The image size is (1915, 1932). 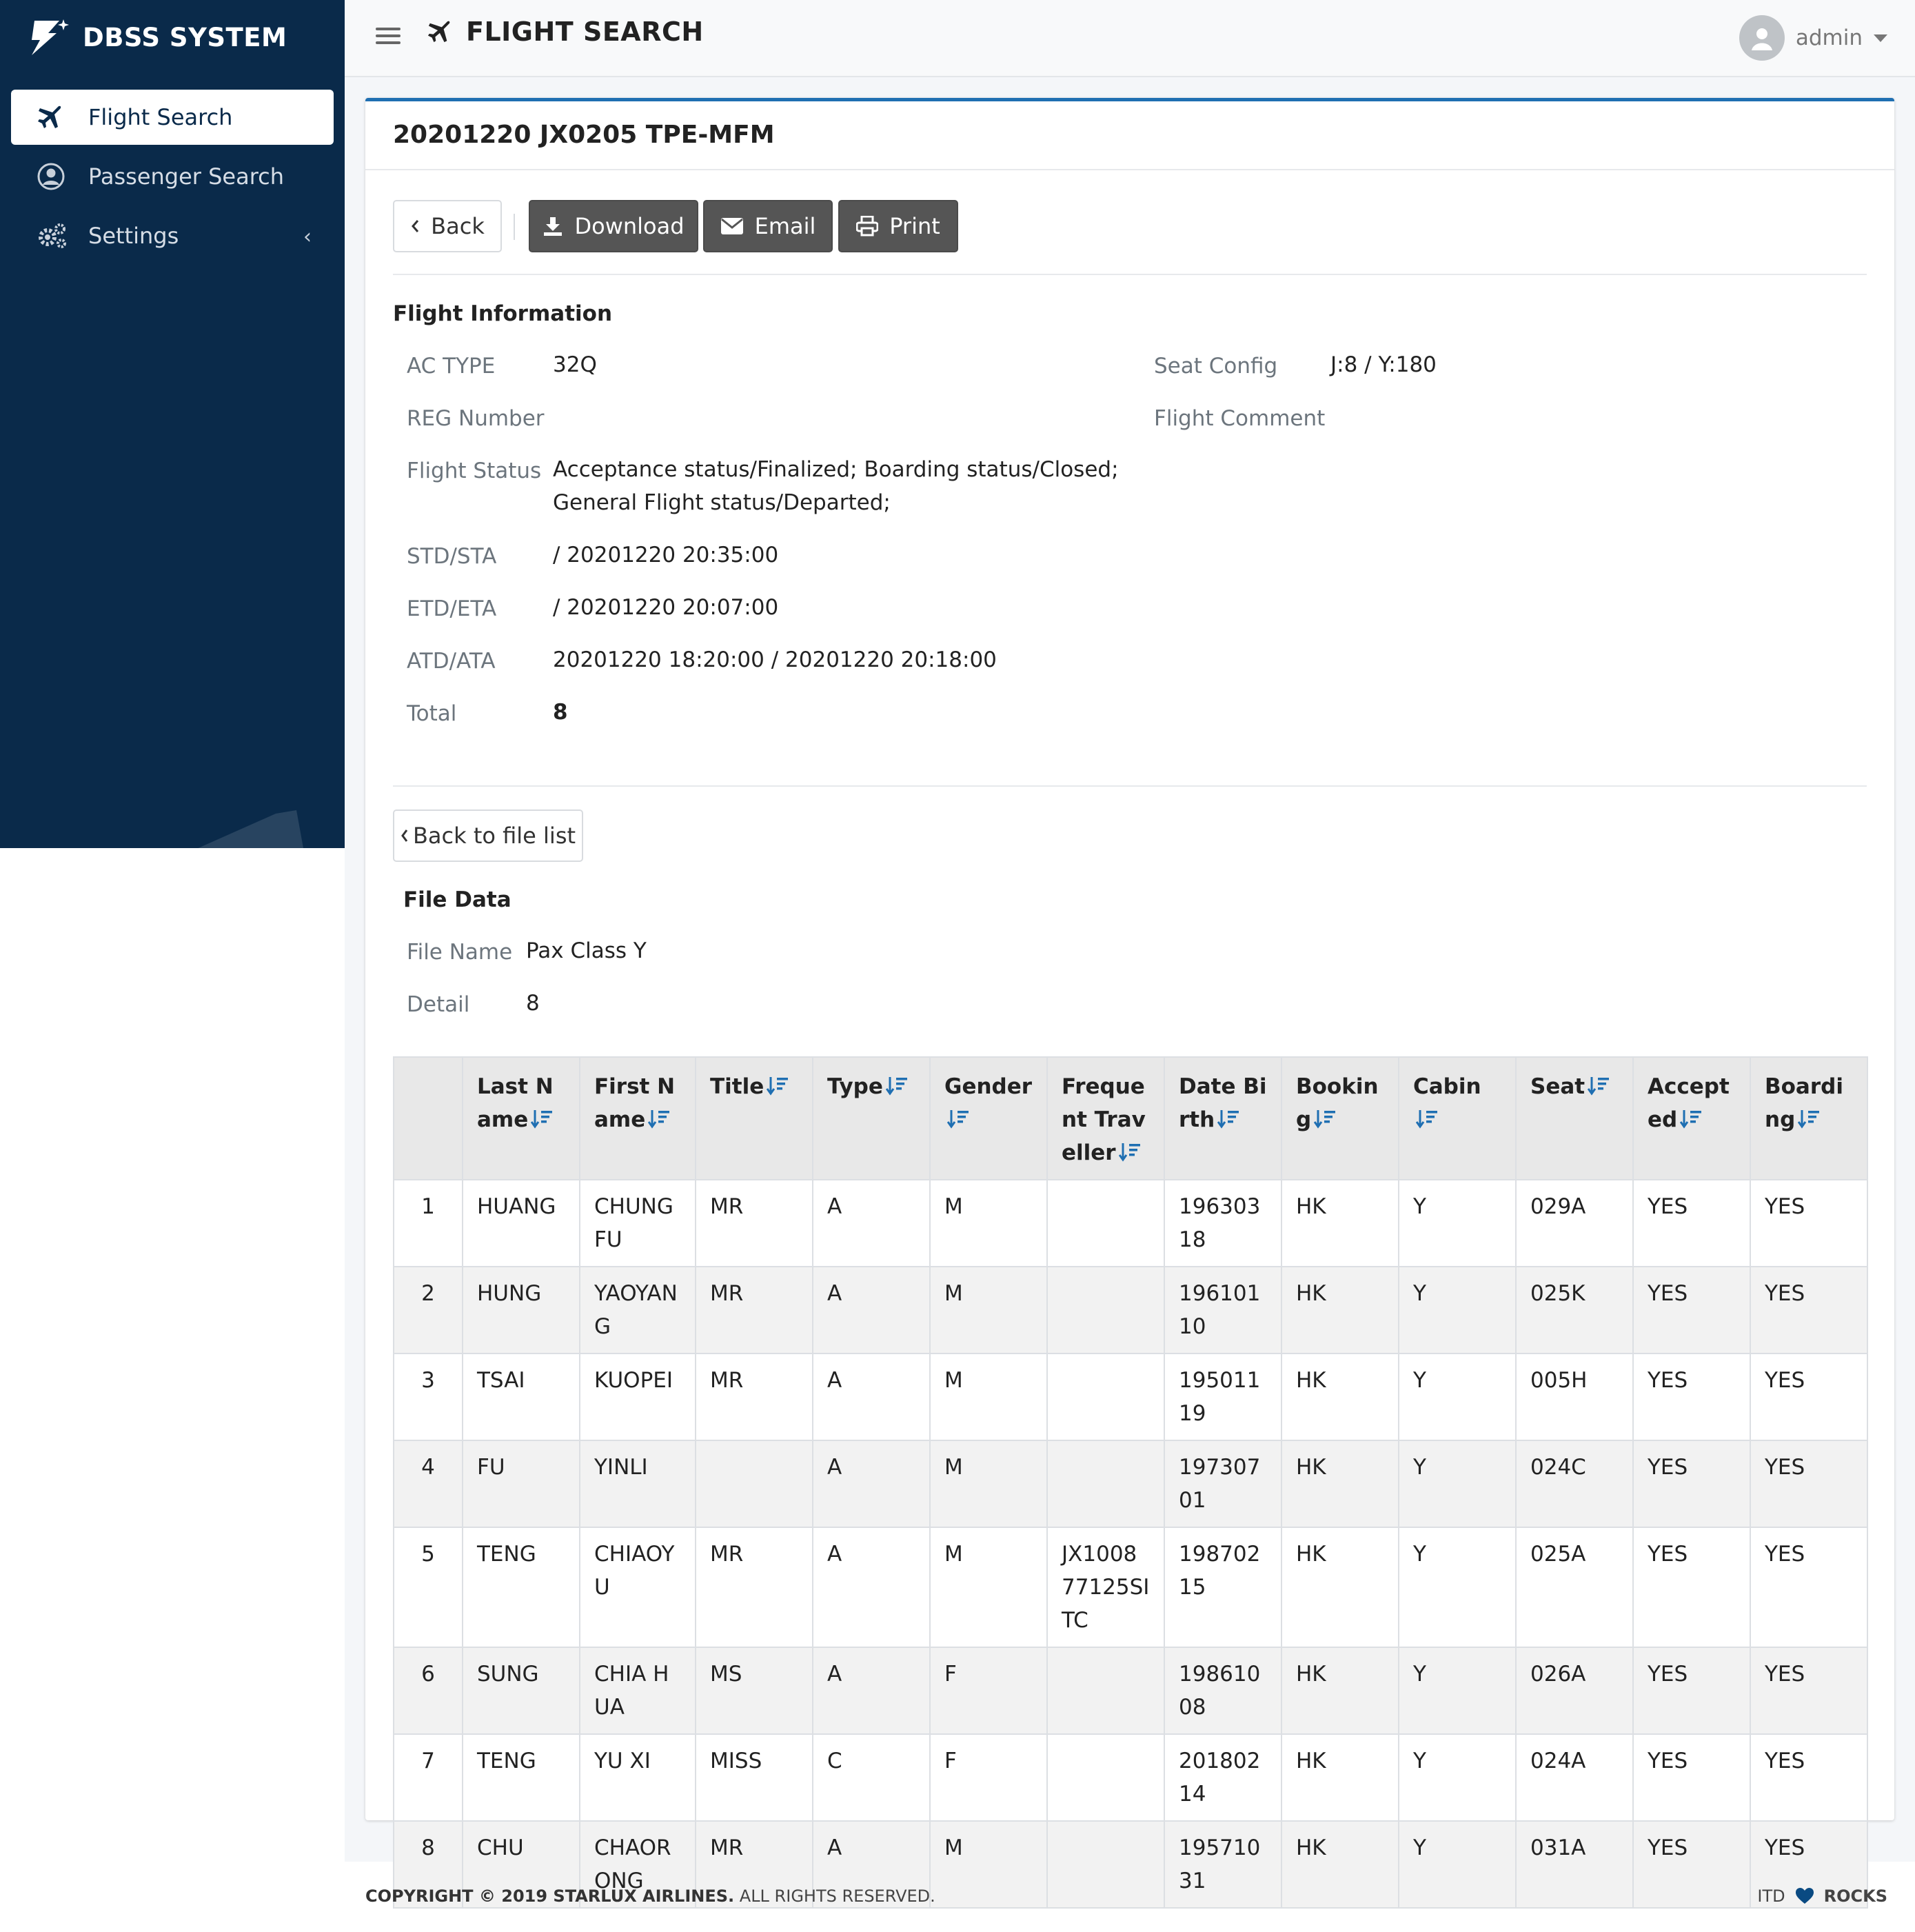 I want to click on rights-text: ALL RIGHTS RESERVED., so click(x=835, y=1896).